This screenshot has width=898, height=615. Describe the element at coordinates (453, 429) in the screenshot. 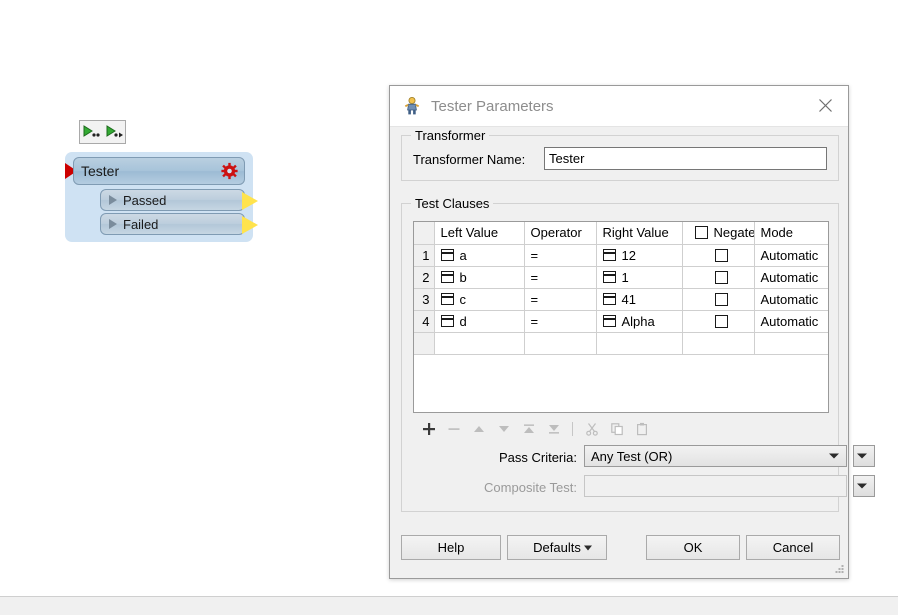

I see `remove-row-button` at that location.